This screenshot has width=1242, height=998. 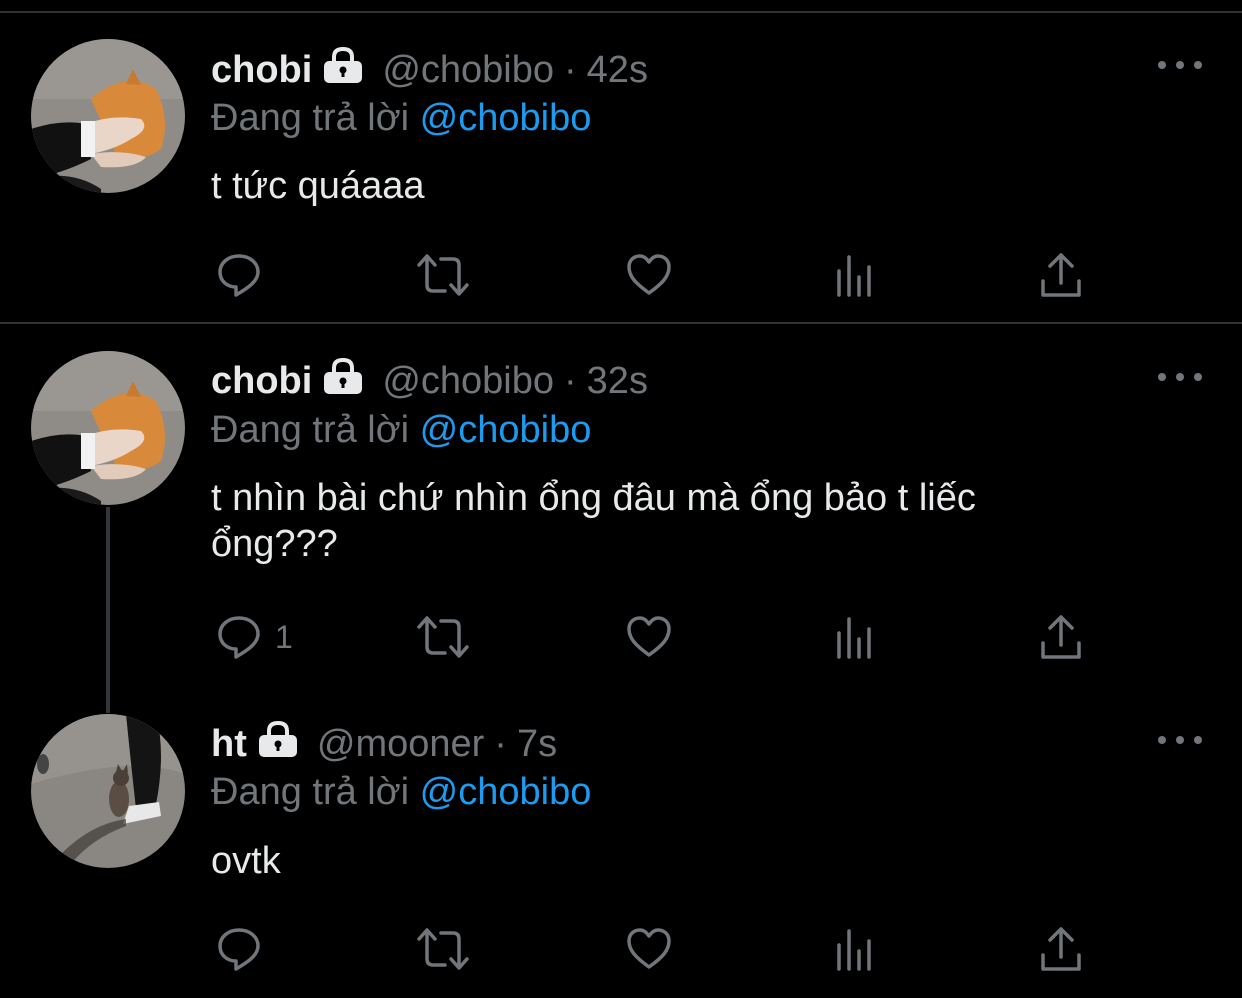 What do you see at coordinates (318, 186) in the screenshot?
I see `tweet-text: t tức quáaaa` at bounding box center [318, 186].